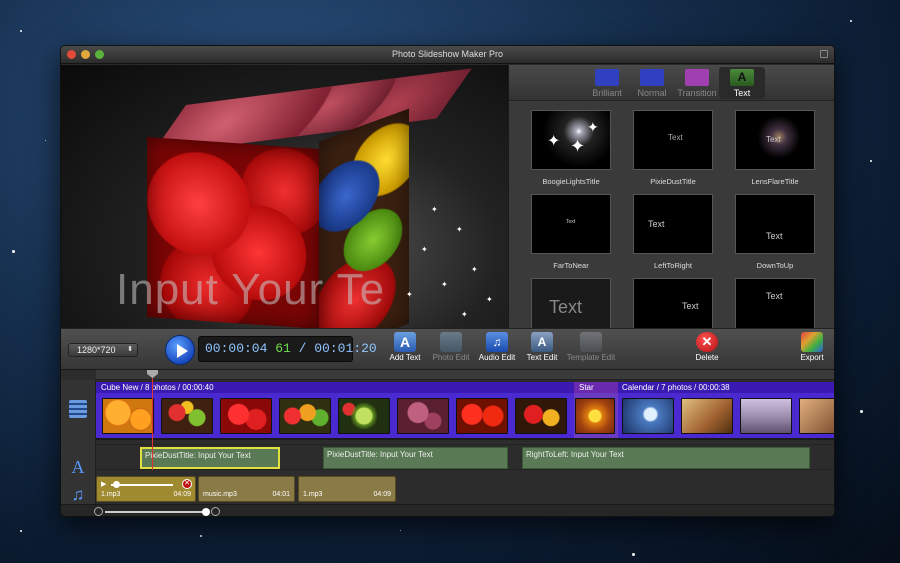  What do you see at coordinates (591, 357) in the screenshot?
I see `template-edit-label: Template Edit` at bounding box center [591, 357].